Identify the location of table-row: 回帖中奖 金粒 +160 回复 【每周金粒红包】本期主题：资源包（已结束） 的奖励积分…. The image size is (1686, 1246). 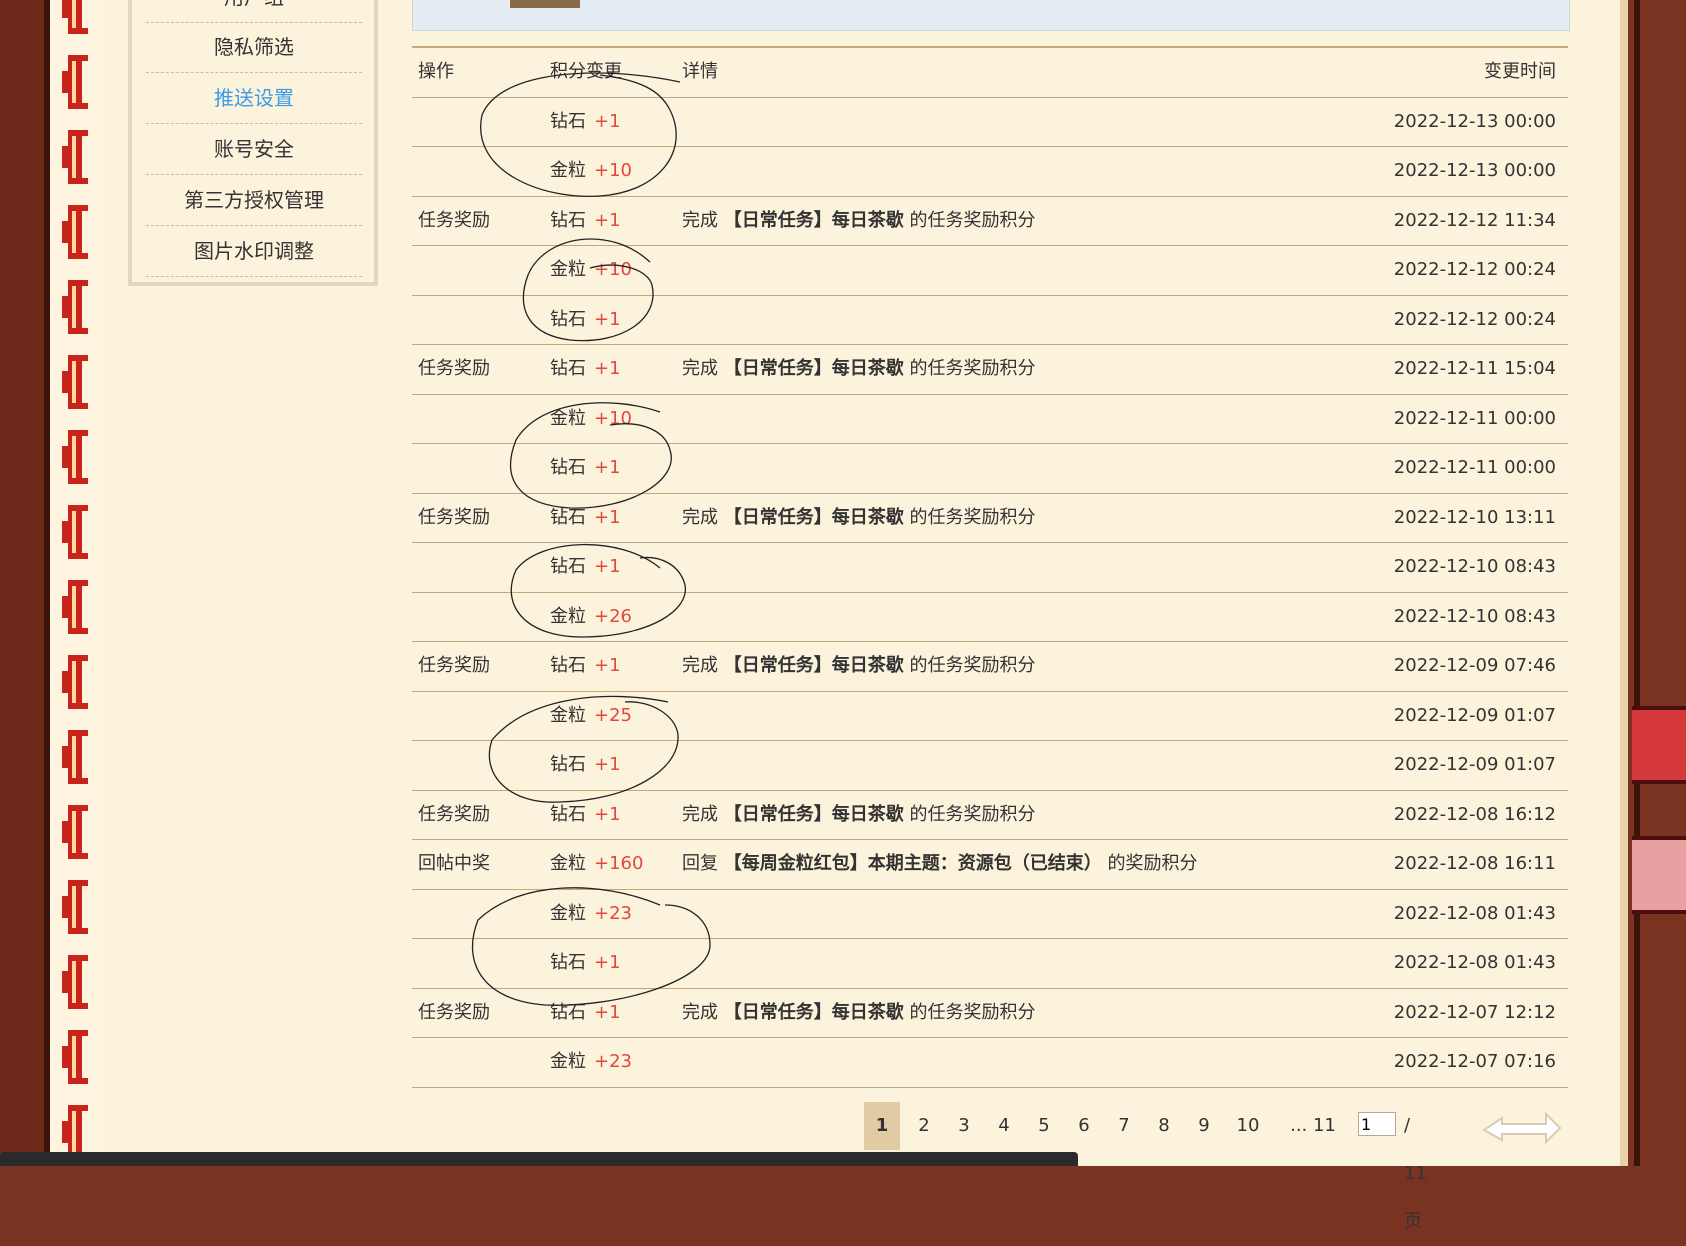
(990, 865).